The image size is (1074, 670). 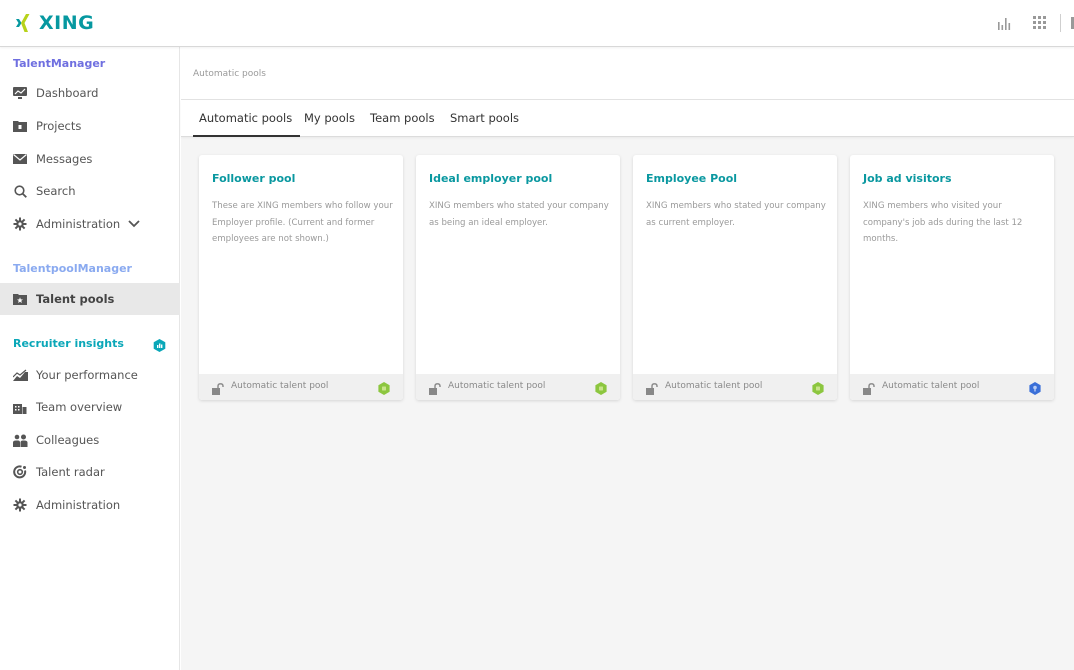 I want to click on sidebar-item-insights-administration: Administration, so click(x=90, y=505).